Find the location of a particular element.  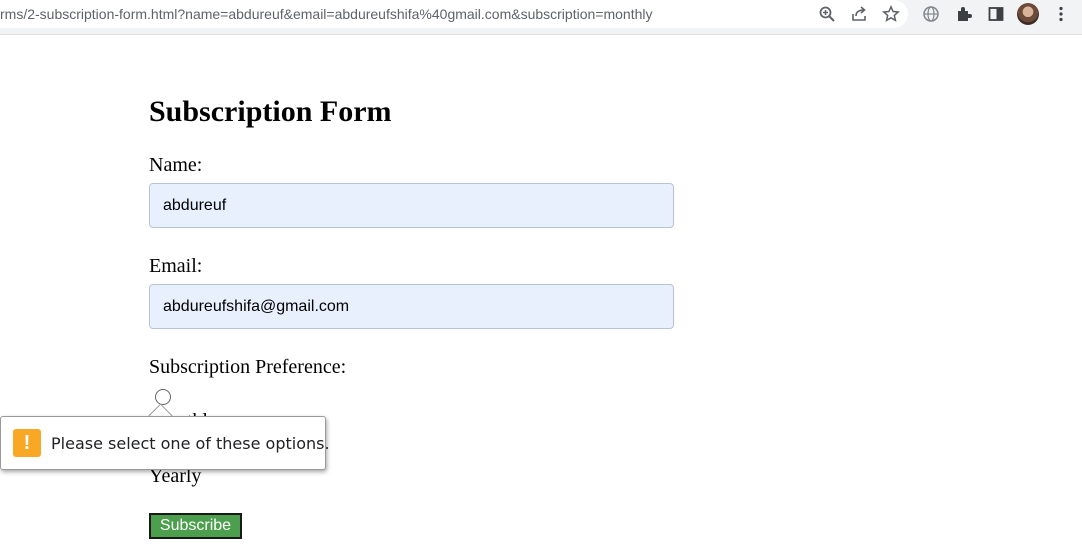

warning-icon: ! is located at coordinates (27, 443).